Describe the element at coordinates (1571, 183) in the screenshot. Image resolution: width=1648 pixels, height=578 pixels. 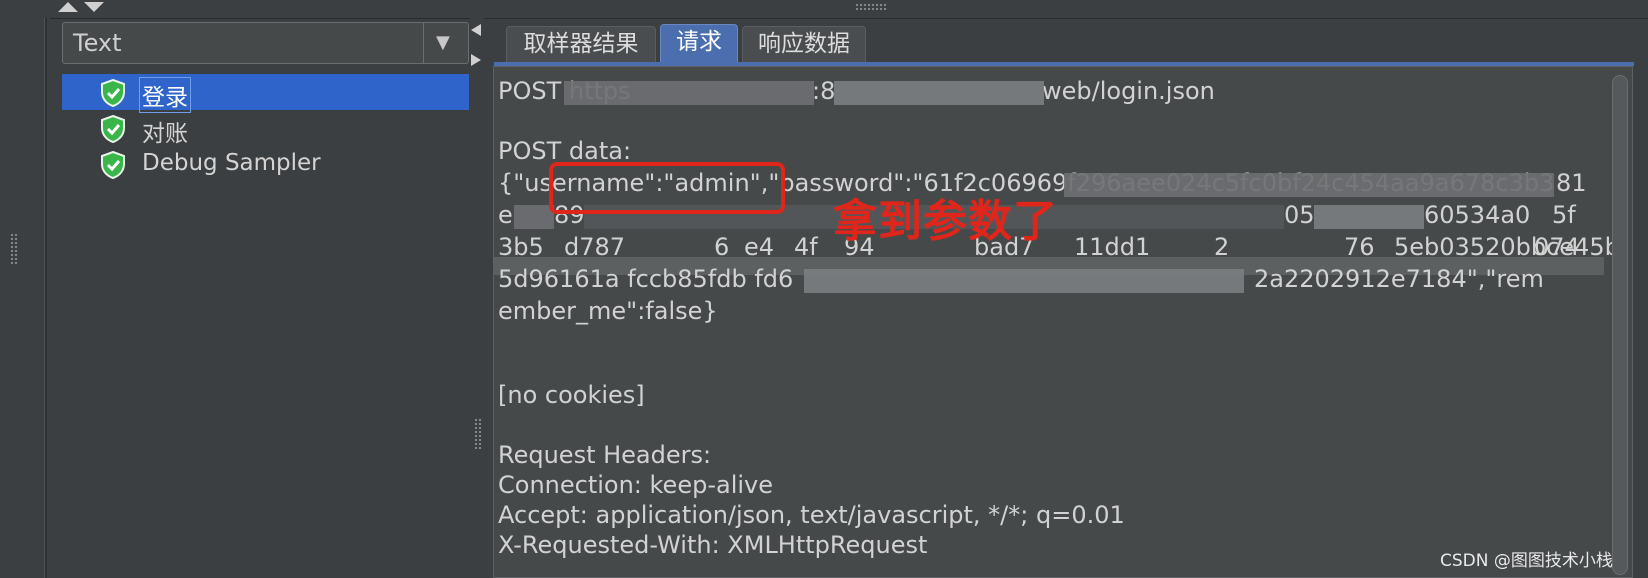
I see `json-line: 81` at that location.